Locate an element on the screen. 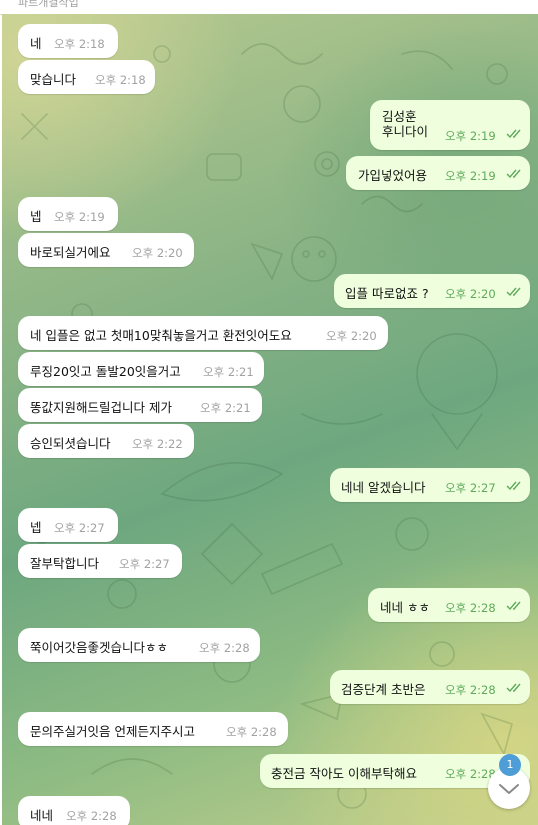  message-bubble-outgoing: 네네 ㅎㅎ 오후 2:28 is located at coordinates (449, 605).